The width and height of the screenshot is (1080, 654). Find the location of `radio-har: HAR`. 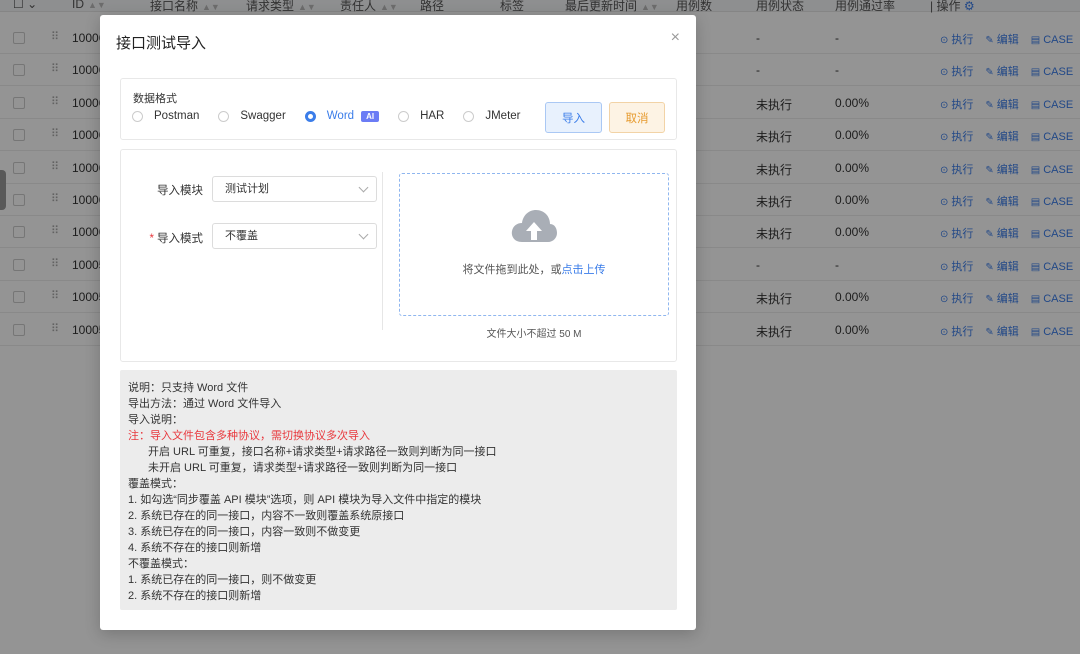

radio-har: HAR is located at coordinates (421, 116).